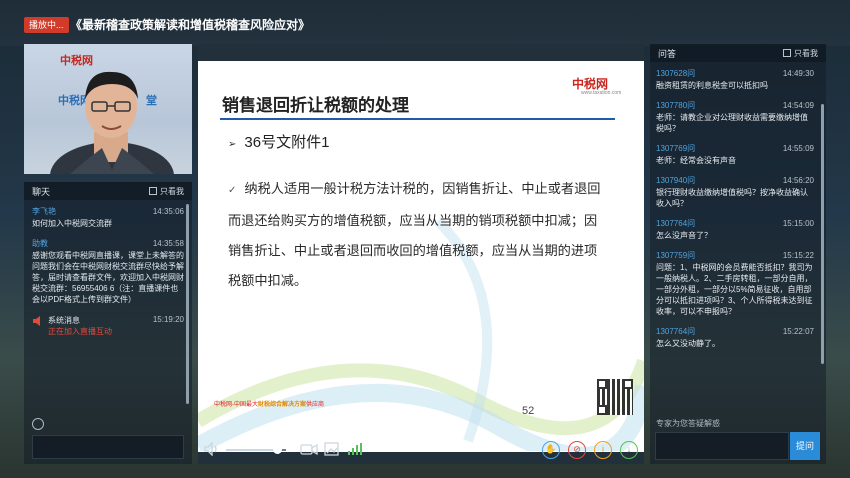  What do you see at coordinates (190, 25) in the screenshot?
I see `course-title: 《最新稽查政策解读和增值税稽查风险应对》` at bounding box center [190, 25].